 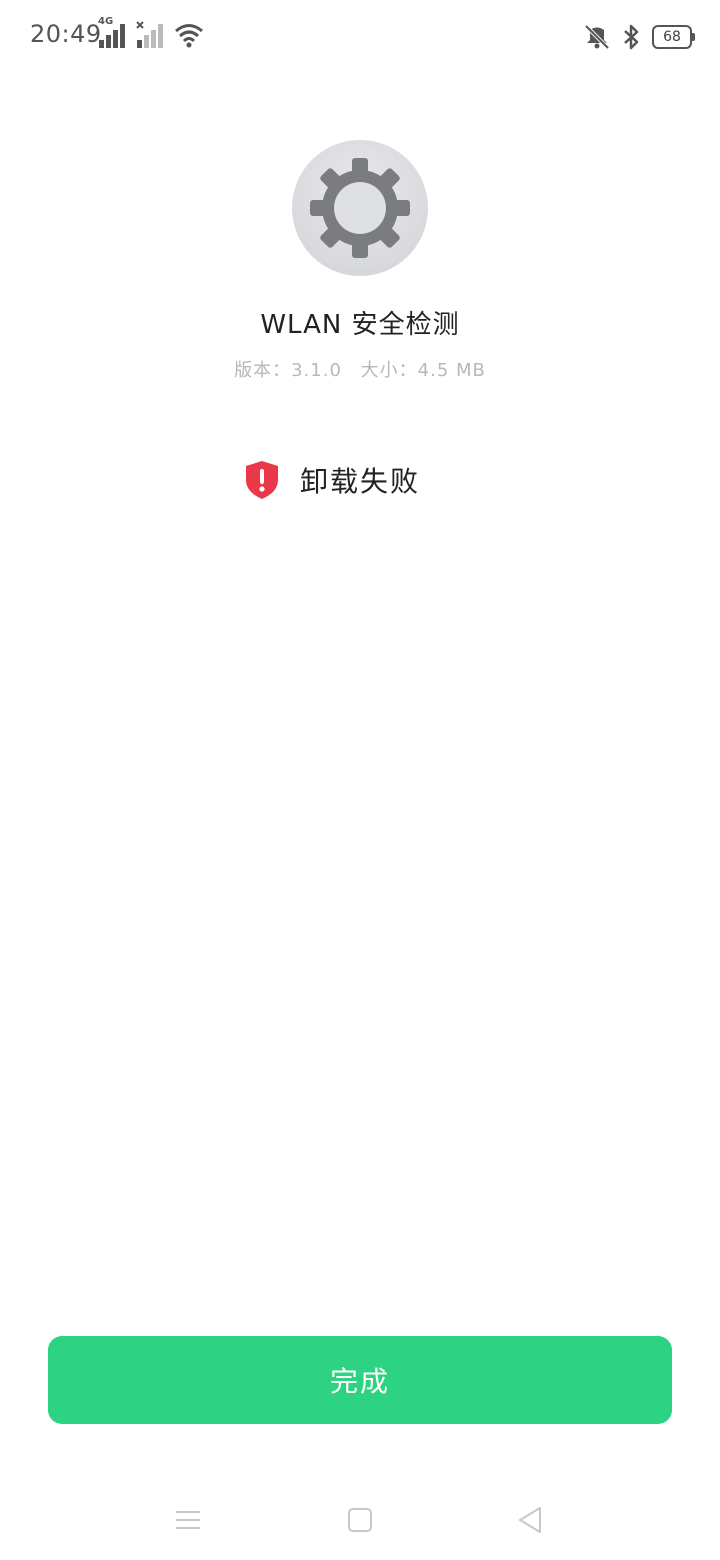 I want to click on signal-no-sim-icon, so click(x=151, y=35).